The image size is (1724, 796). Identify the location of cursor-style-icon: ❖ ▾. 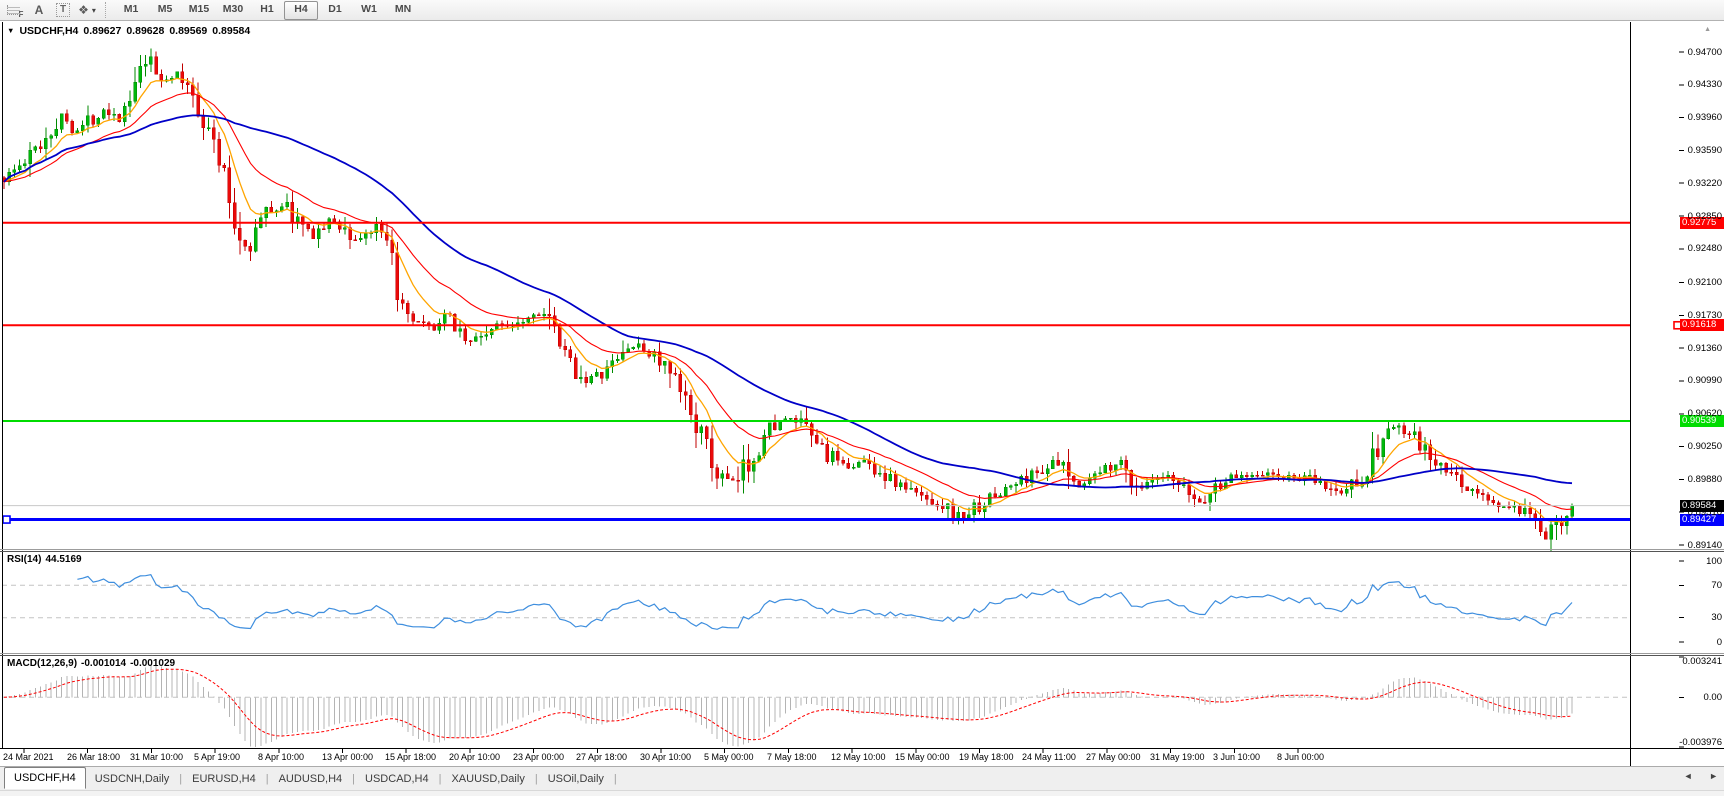
(87, 10).